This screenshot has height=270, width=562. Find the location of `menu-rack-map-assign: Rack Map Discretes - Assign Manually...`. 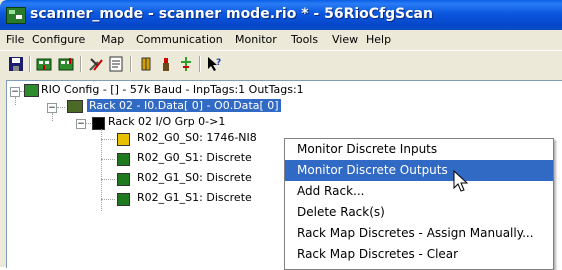

menu-rack-map-assign: Rack Map Discretes - Assign Manually... is located at coordinates (419, 233).